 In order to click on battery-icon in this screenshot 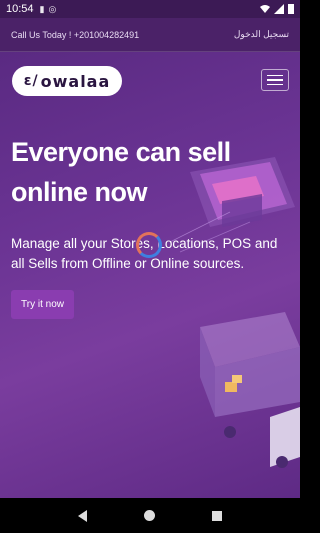, I will do `click(291, 9)`.